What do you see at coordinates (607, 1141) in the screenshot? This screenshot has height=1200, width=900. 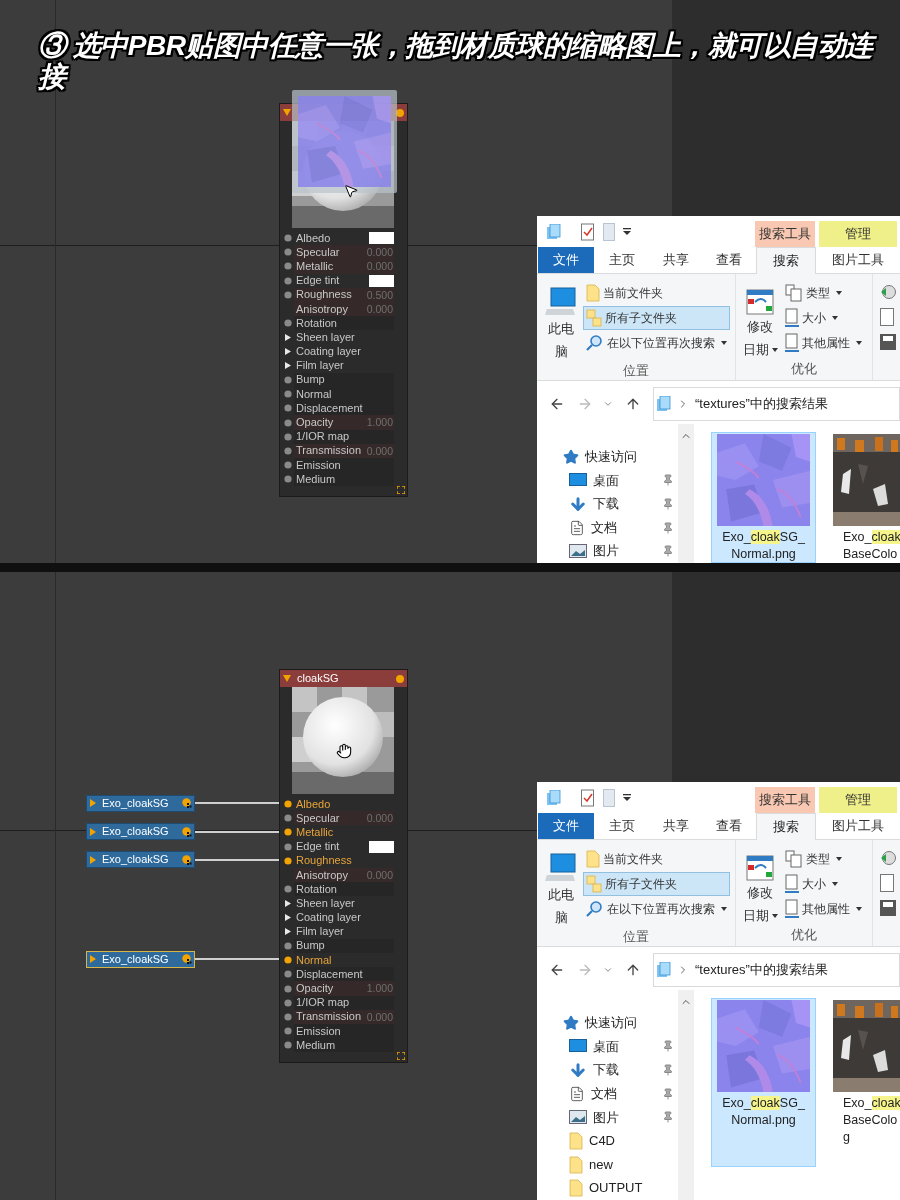 I see `nav-item: C4D` at bounding box center [607, 1141].